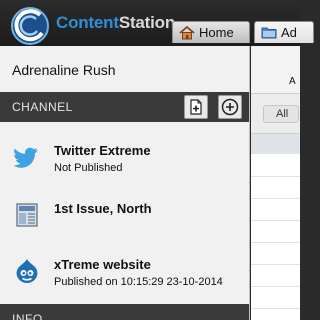  What do you see at coordinates (87, 22) in the screenshot?
I see `brand-part-1: Content` at bounding box center [87, 22].